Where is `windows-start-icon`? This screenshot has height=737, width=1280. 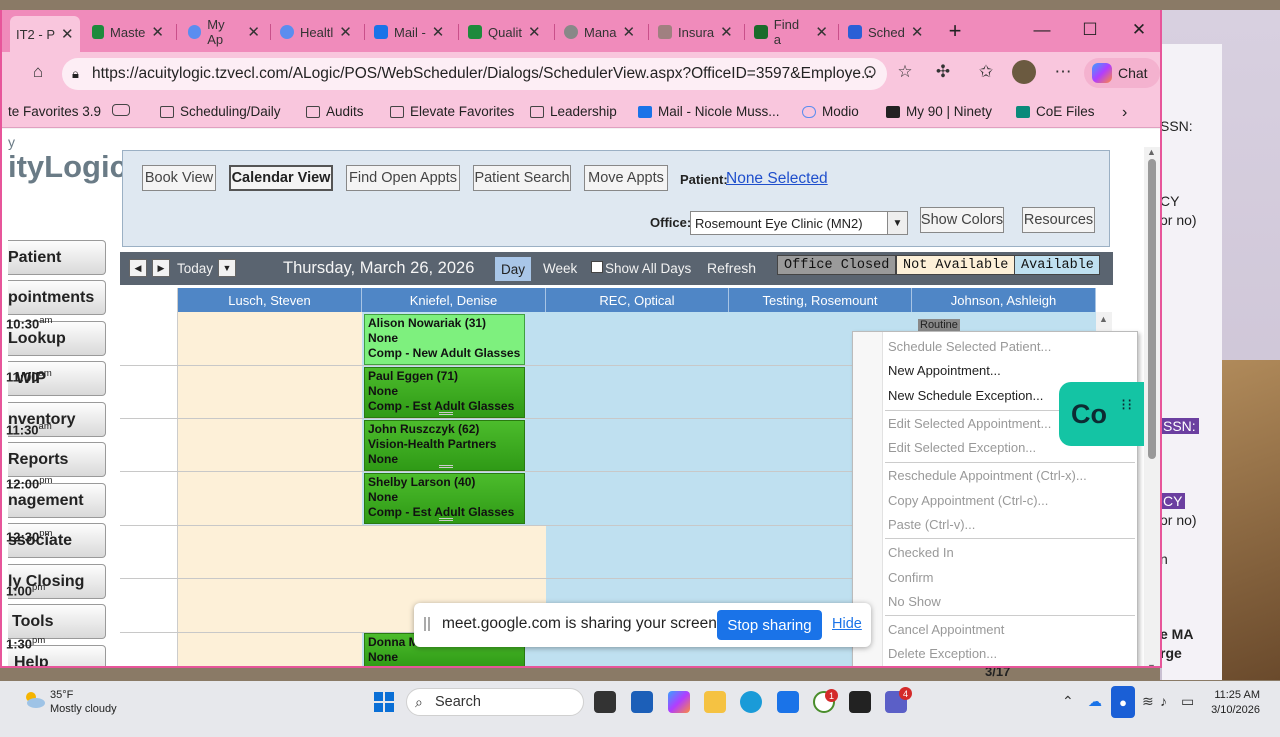
windows-start-icon is located at coordinates (384, 702).